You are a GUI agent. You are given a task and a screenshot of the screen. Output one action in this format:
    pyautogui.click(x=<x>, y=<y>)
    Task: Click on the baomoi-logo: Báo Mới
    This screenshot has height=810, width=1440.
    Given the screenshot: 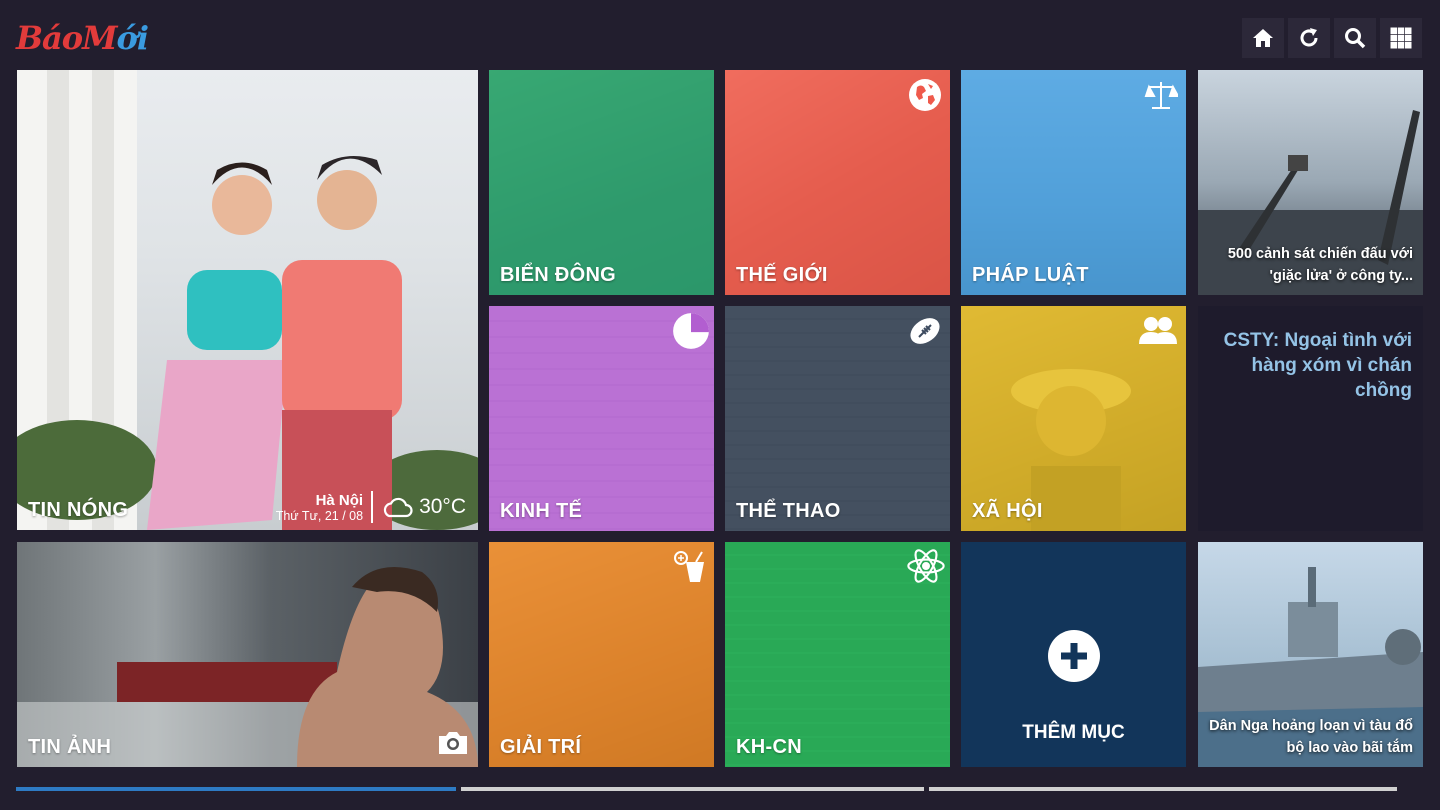 What is the action you would take?
    pyautogui.click(x=82, y=38)
    